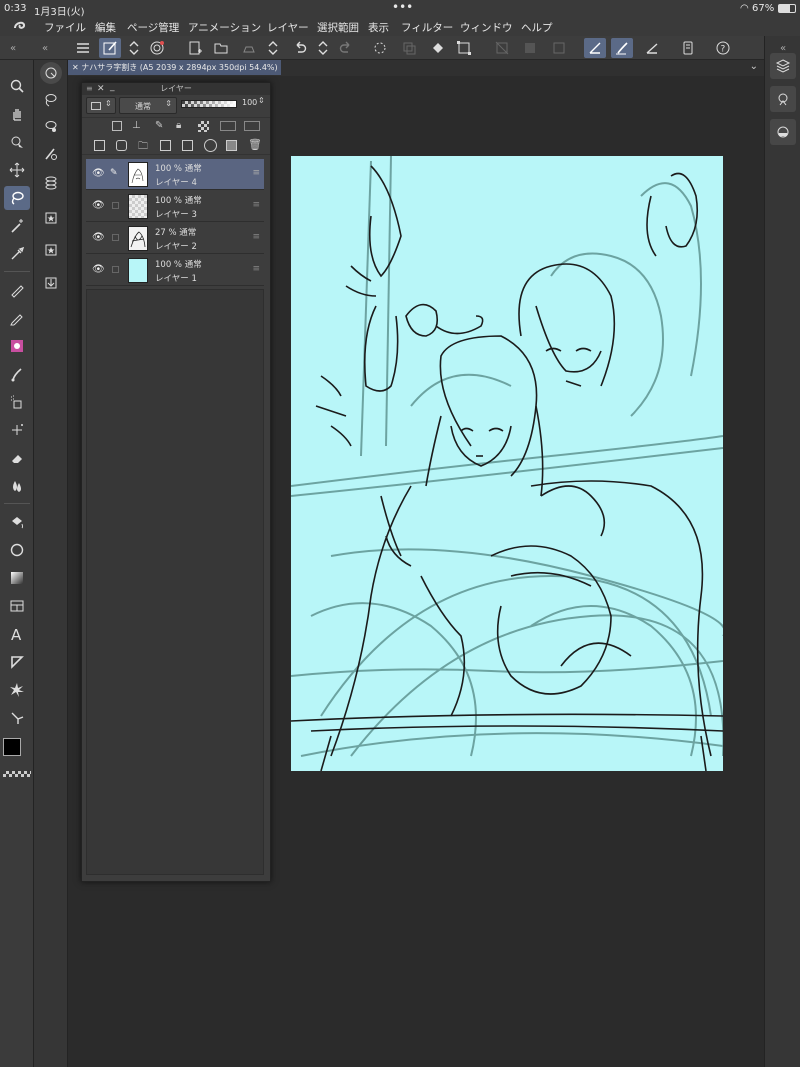 This screenshot has width=800, height=1067. Describe the element at coordinates (105, 27) in the screenshot. I see `menu-edit: 編集` at that location.